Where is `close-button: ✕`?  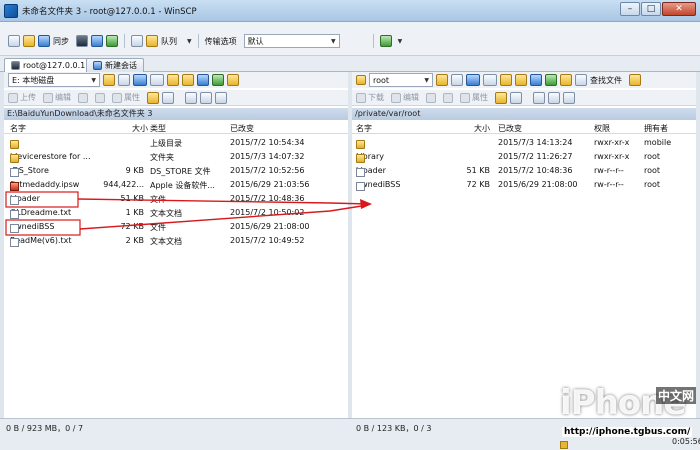 close-button: ✕ is located at coordinates (679, 9).